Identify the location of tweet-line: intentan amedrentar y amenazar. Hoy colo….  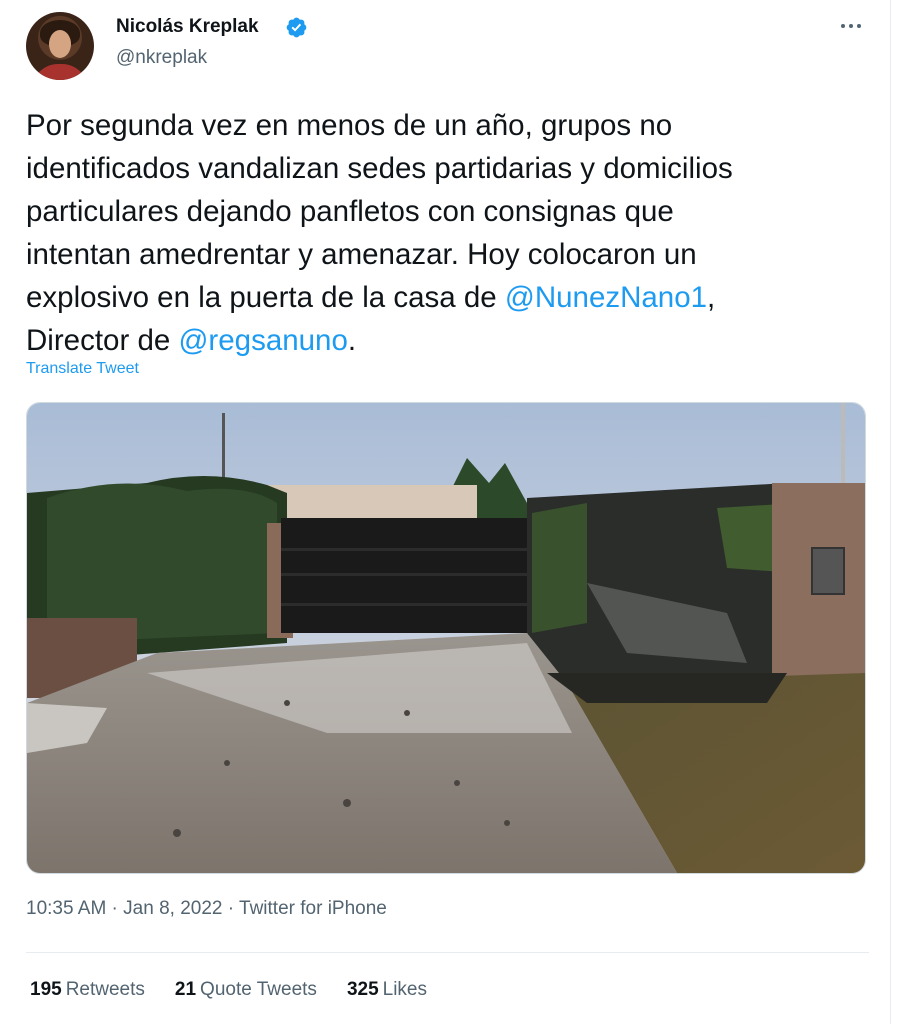
(361, 254).